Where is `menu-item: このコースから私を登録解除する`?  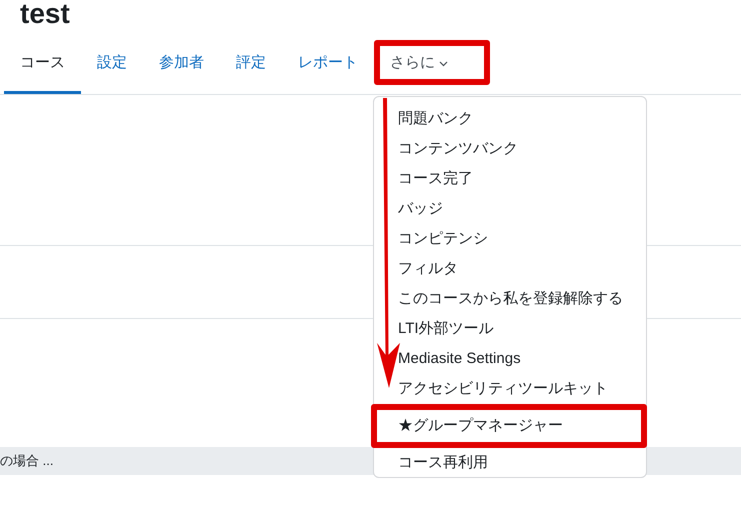
menu-item: このコースから私を登録解除する is located at coordinates (510, 299).